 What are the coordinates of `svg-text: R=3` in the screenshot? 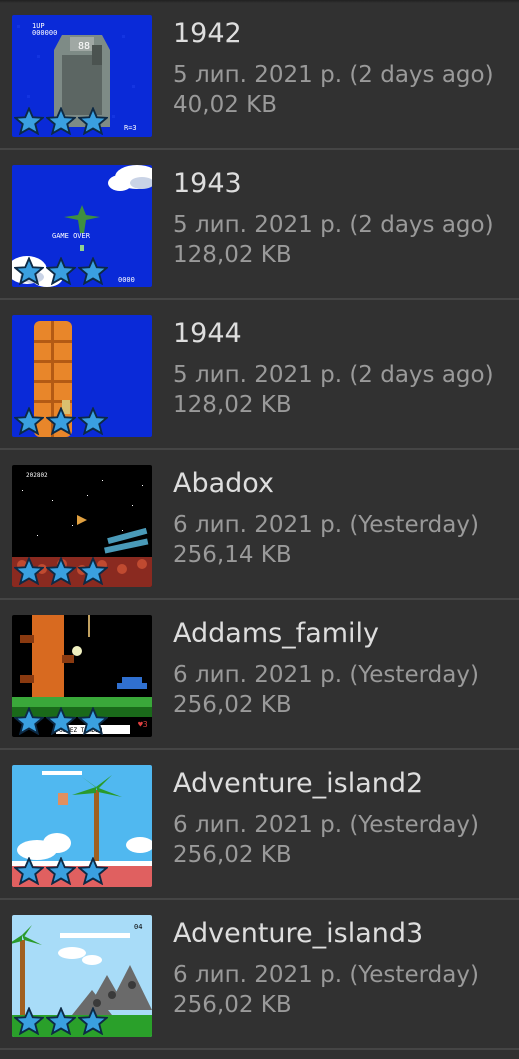 It's located at (130, 128).